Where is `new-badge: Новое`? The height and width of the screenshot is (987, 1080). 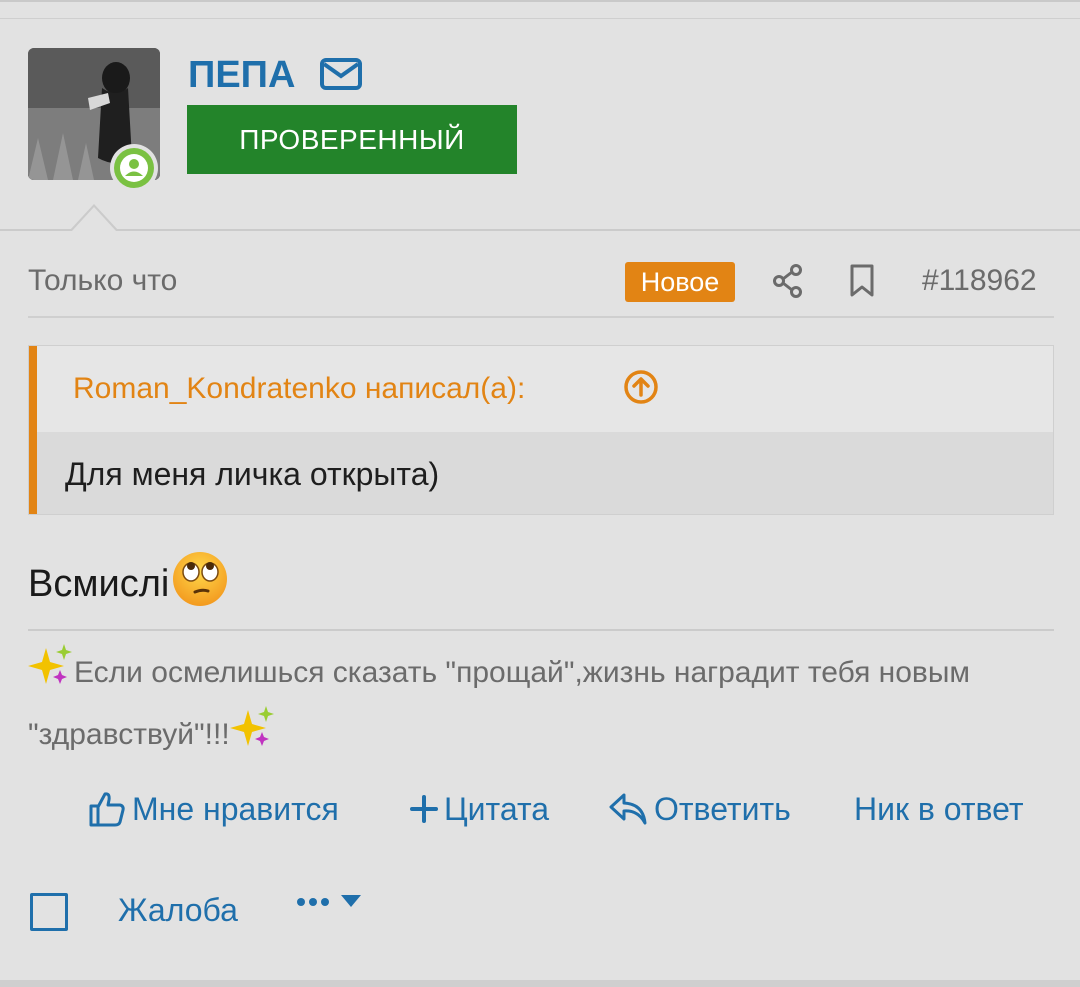
new-badge: Новое is located at coordinates (680, 282).